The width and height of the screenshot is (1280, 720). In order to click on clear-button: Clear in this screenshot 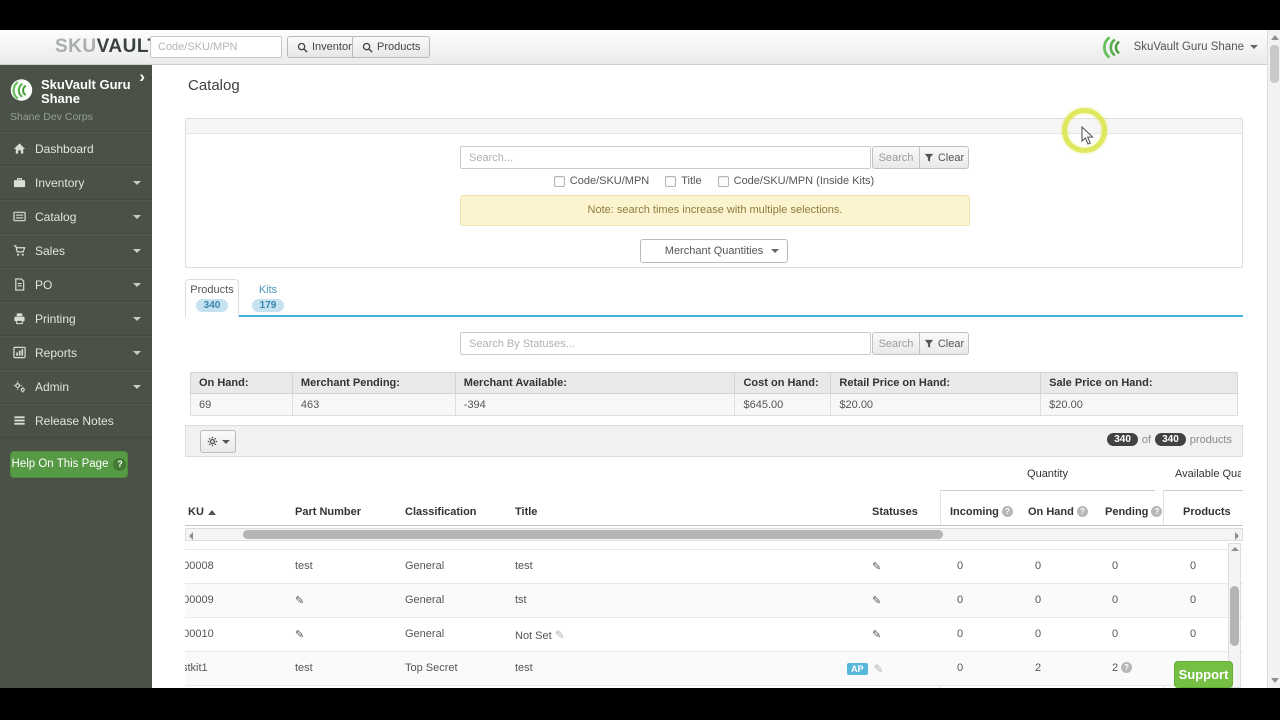, I will do `click(944, 157)`.